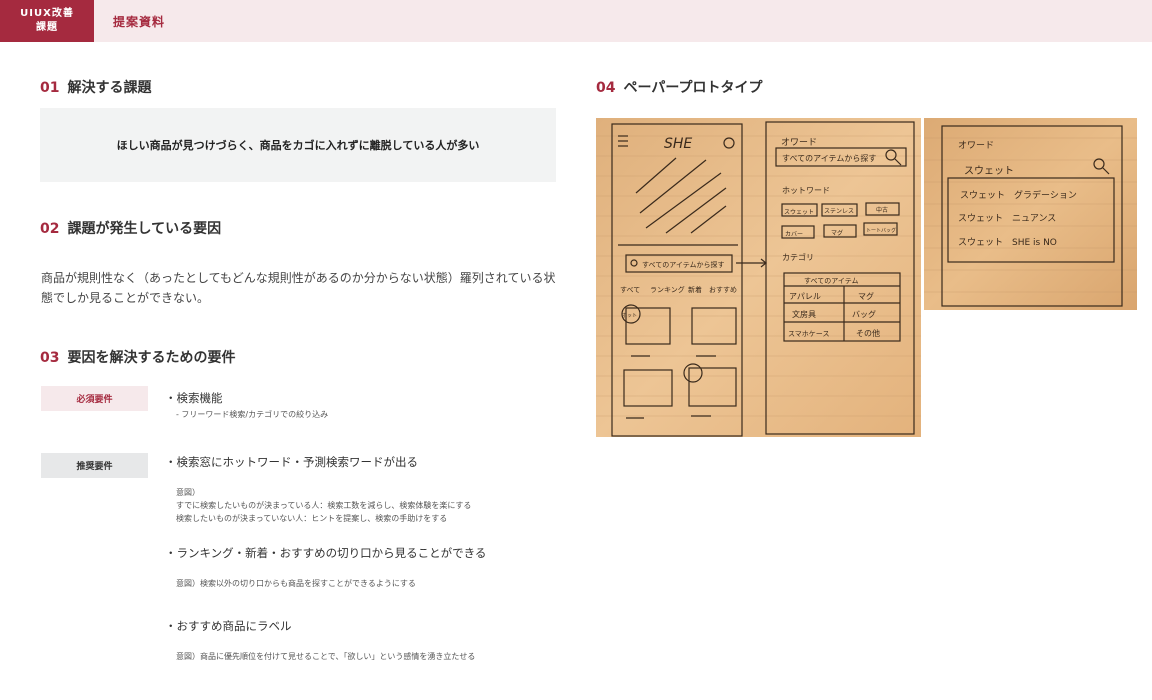 Image resolution: width=1152 pixels, height=700 pixels. I want to click on sketch-category-other: その他, so click(868, 333).